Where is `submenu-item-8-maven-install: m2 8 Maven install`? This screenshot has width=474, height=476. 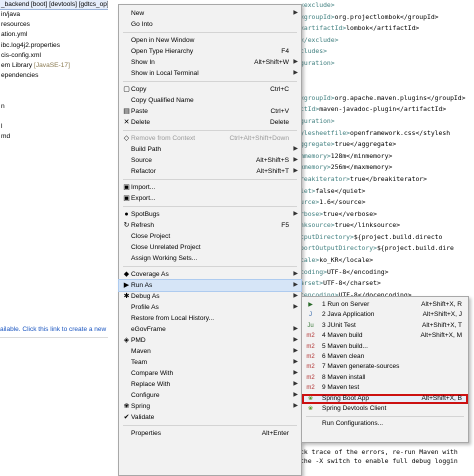 submenu-item-8-maven-install: m2 8 Maven install is located at coordinates (385, 378).